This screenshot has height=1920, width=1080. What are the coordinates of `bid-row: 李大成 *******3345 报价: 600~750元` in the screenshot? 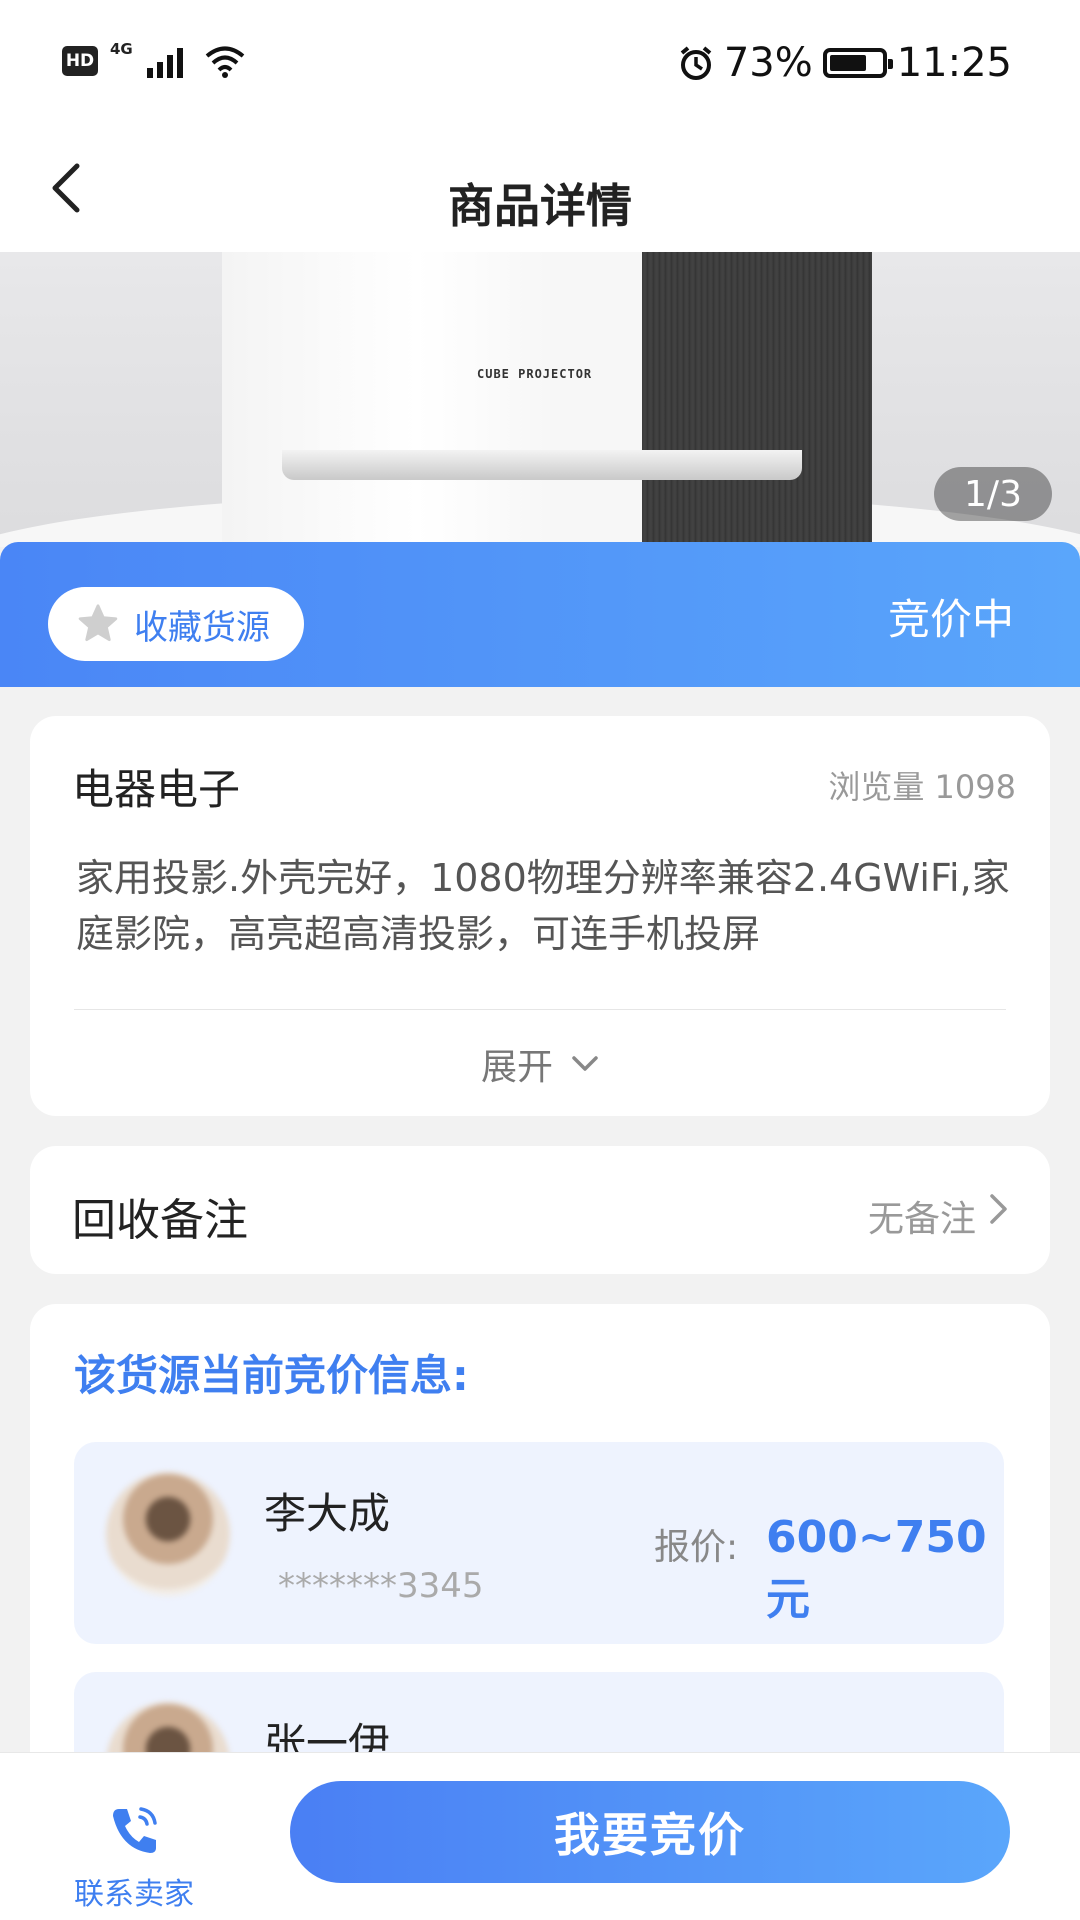 It's located at (539, 1543).